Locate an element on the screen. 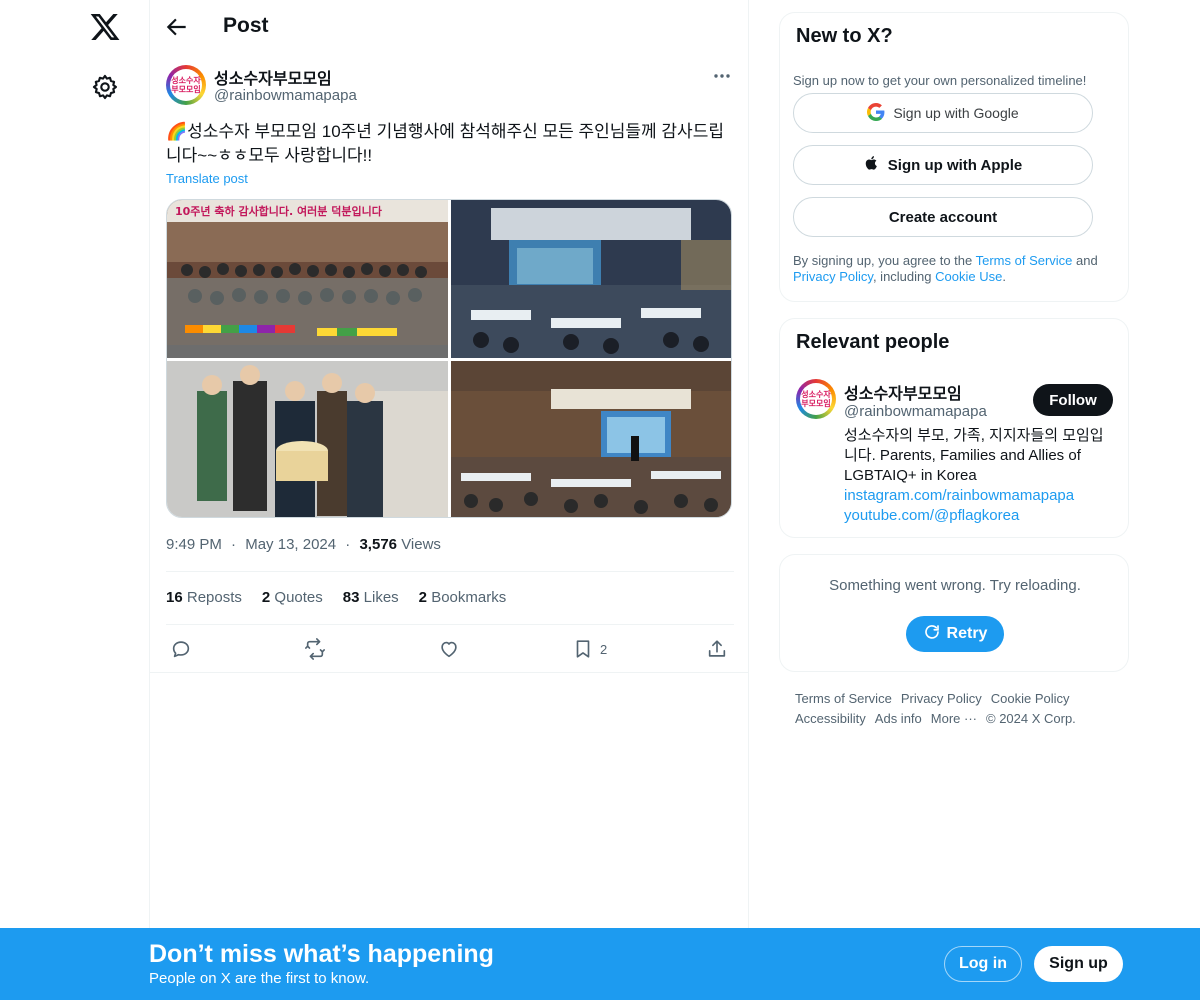 The image size is (1200, 1000). google-signup-button: Sign up with Google is located at coordinates (943, 113).